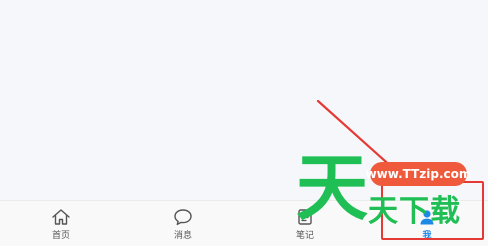 The width and height of the screenshot is (488, 246). I want to click on watermark-chars: 天下载, so click(414, 211).